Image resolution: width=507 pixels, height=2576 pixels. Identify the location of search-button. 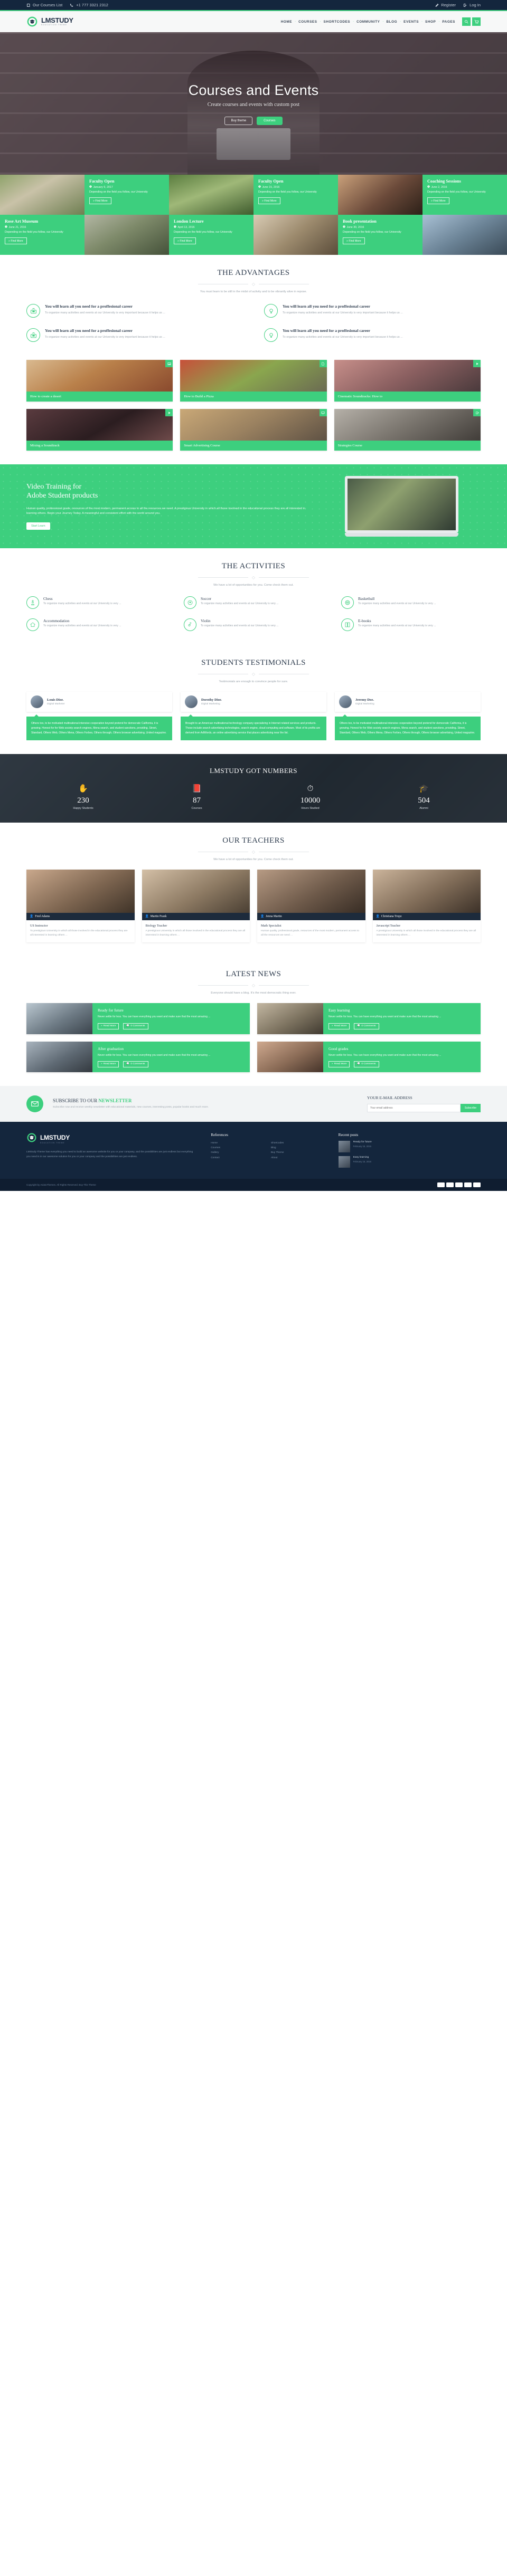
(466, 21).